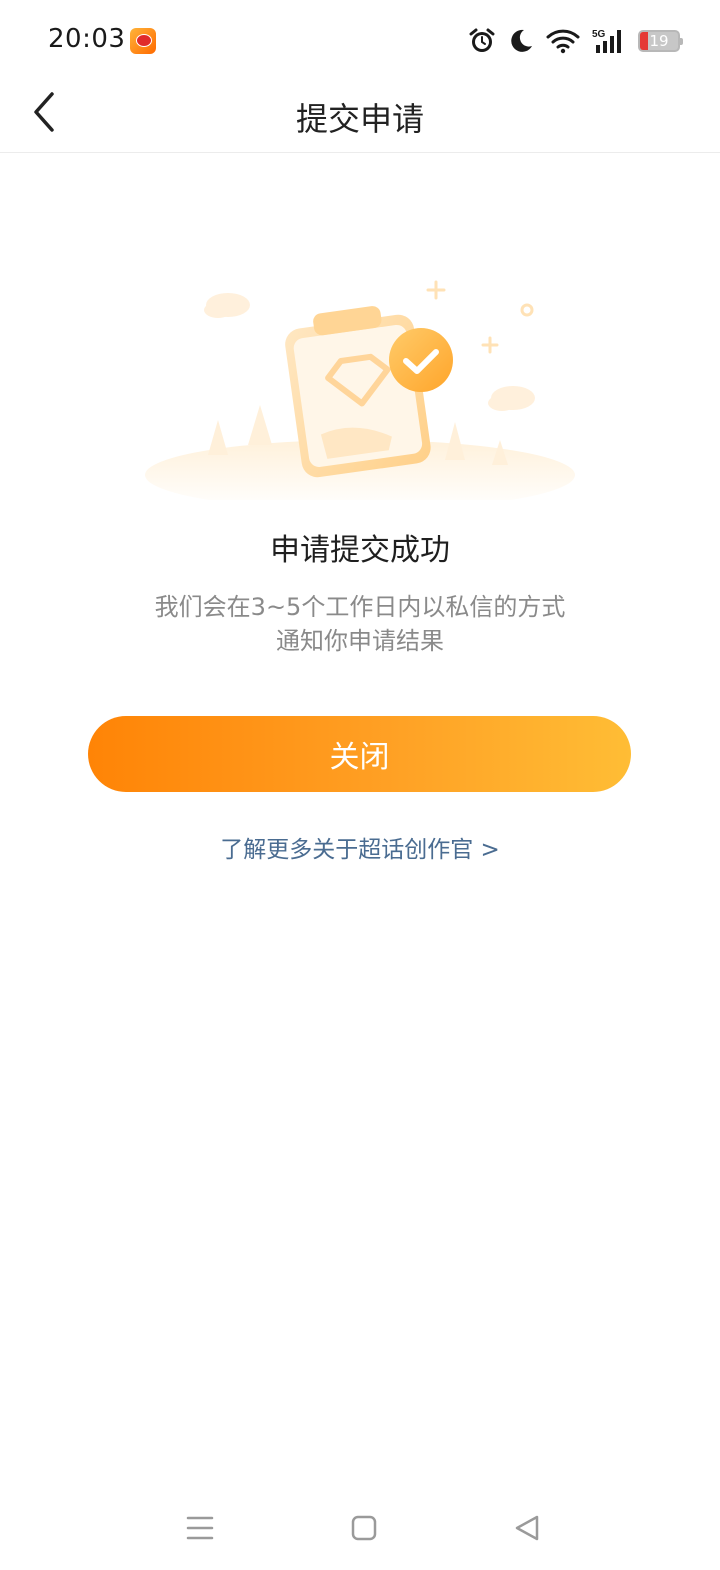 The image size is (720, 1570). Describe the element at coordinates (360, 847) in the screenshot. I see `learn-more-link: 了解更多关于超话创作官 >` at that location.